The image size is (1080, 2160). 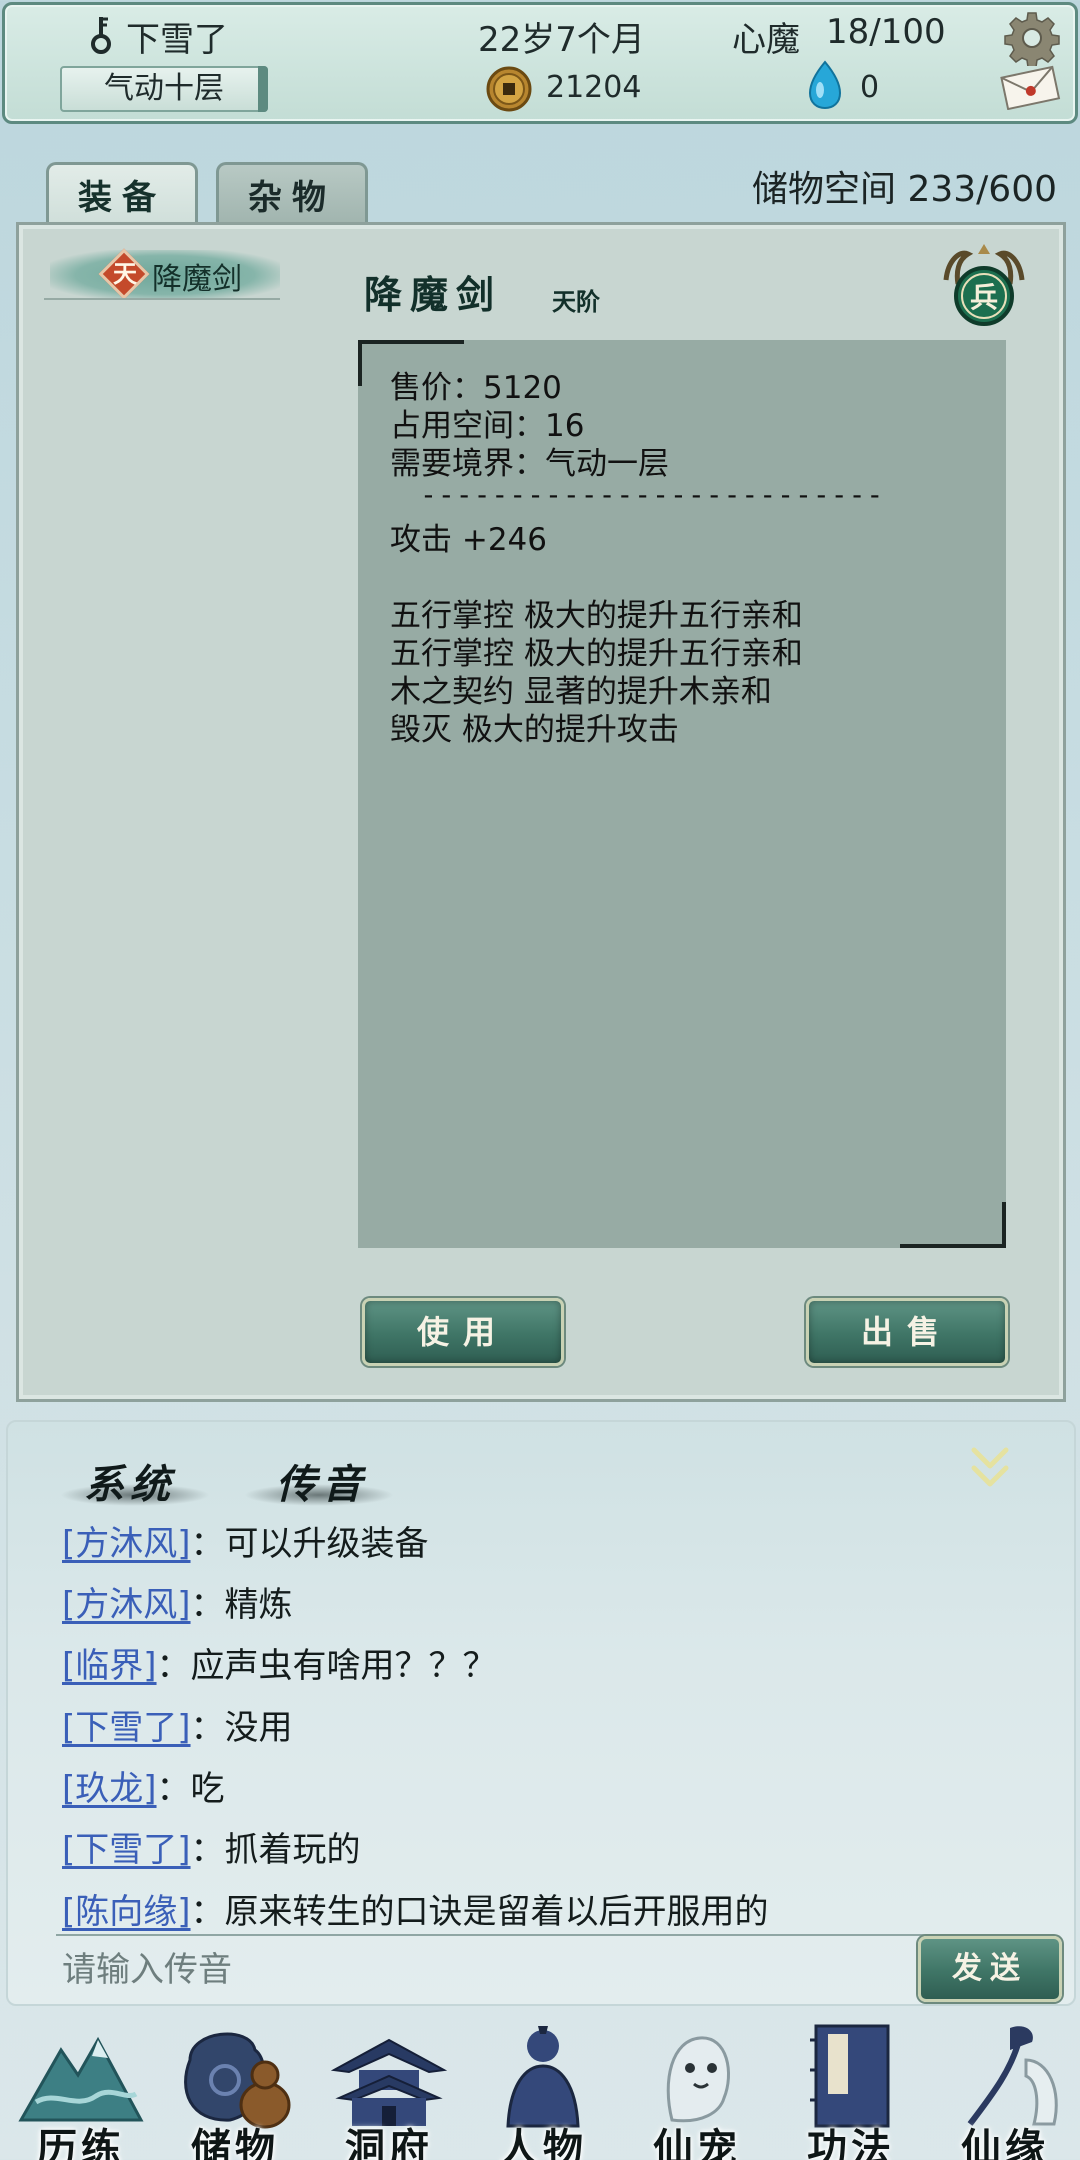 I want to click on chat-message: [方沐风]：可以升级装备, so click(x=245, y=1540).